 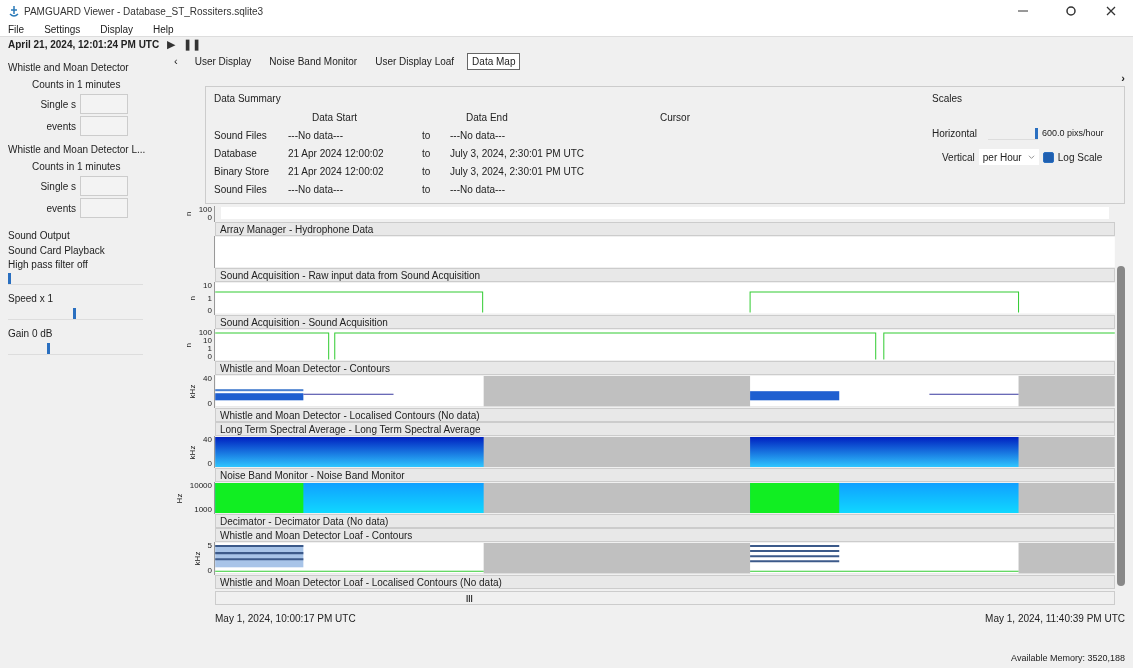 I want to click on info-text: High pass filter off, so click(x=48, y=265).